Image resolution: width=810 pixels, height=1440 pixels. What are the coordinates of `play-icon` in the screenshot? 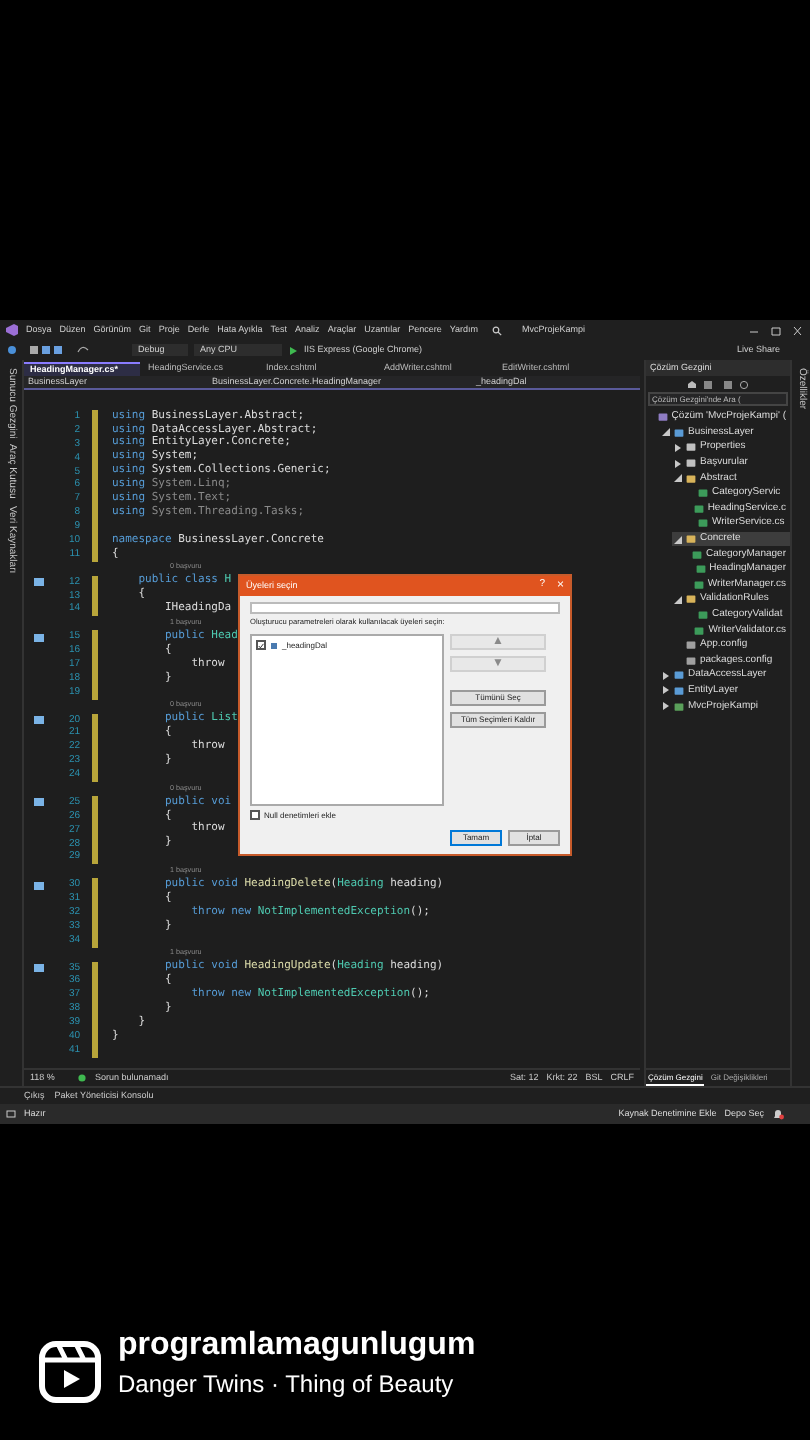 It's located at (293, 350).